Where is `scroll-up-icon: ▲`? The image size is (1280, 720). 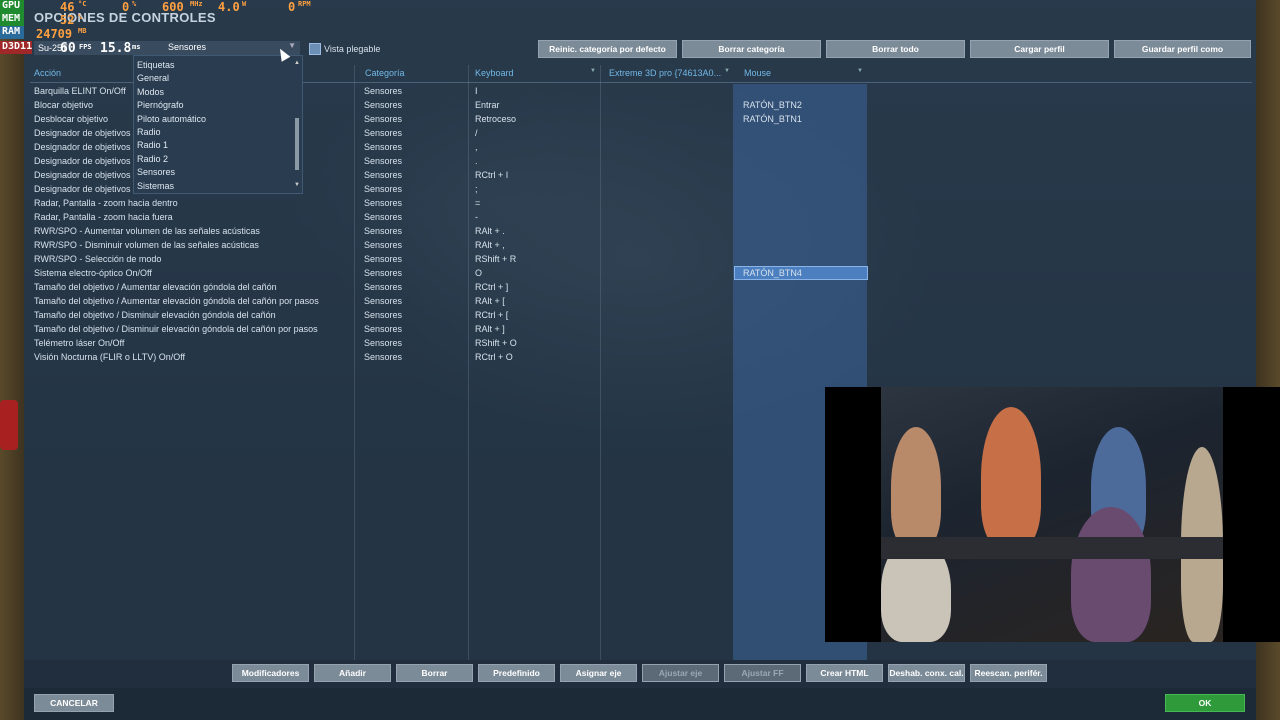
scroll-up-icon: ▲ is located at coordinates (297, 63).